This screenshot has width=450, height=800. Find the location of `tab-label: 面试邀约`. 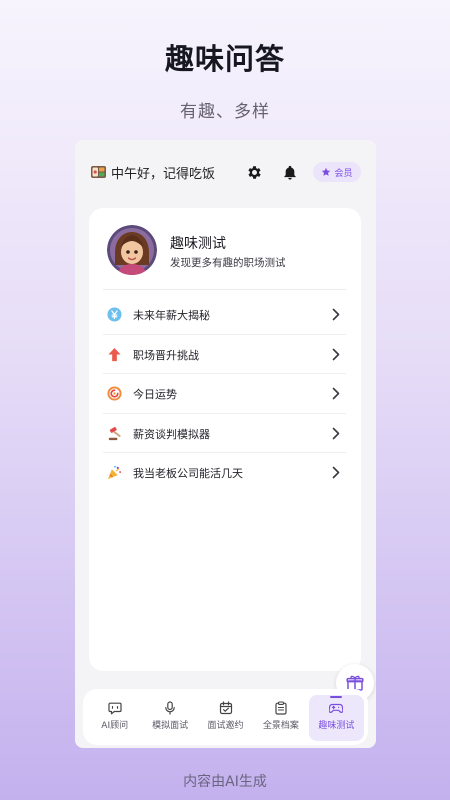

tab-label: 面试邀约 is located at coordinates (225, 726).